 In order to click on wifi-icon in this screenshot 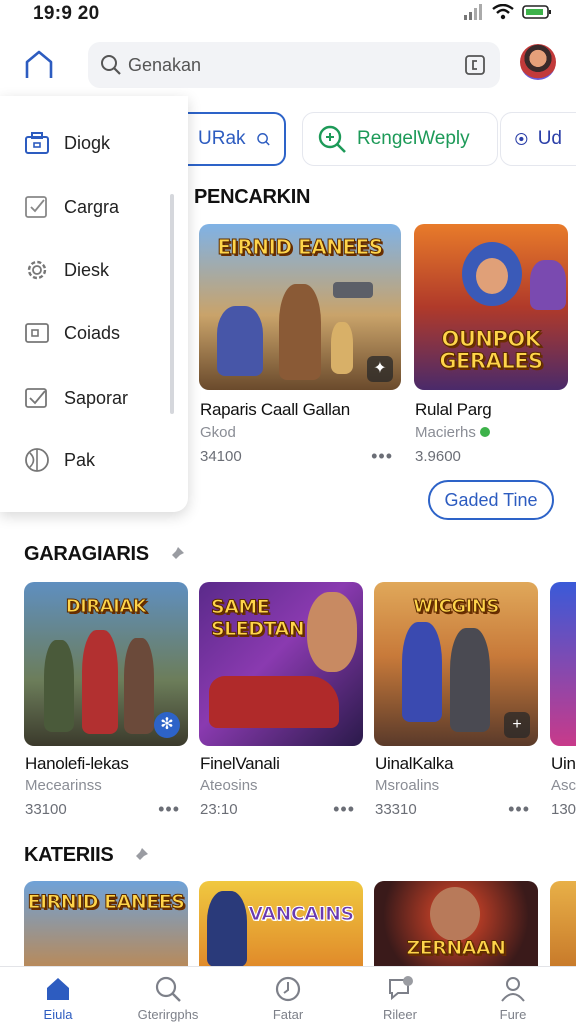, I will do `click(503, 12)`.